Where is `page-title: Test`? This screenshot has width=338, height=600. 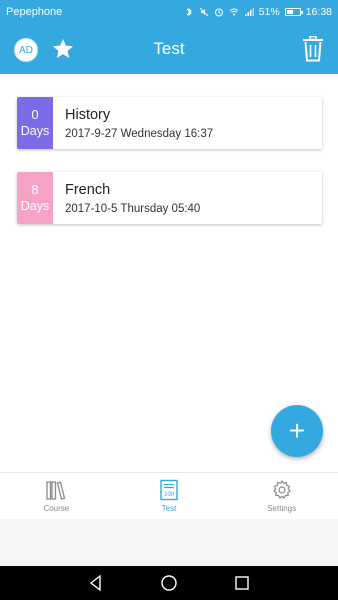 page-title: Test is located at coordinates (169, 48).